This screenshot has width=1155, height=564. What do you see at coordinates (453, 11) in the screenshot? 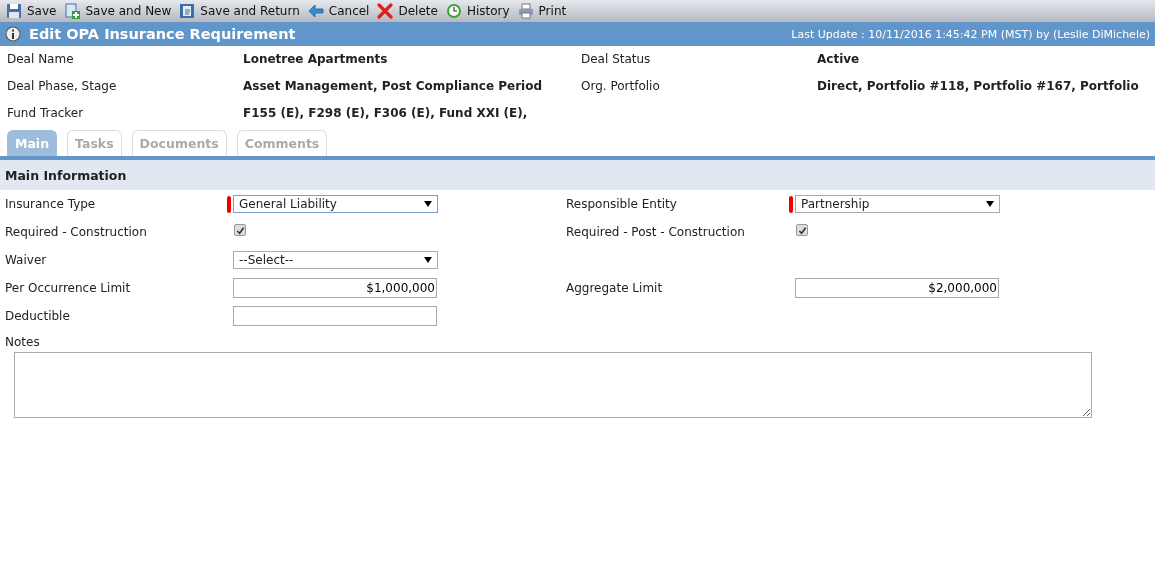
I see `clock-icon` at bounding box center [453, 11].